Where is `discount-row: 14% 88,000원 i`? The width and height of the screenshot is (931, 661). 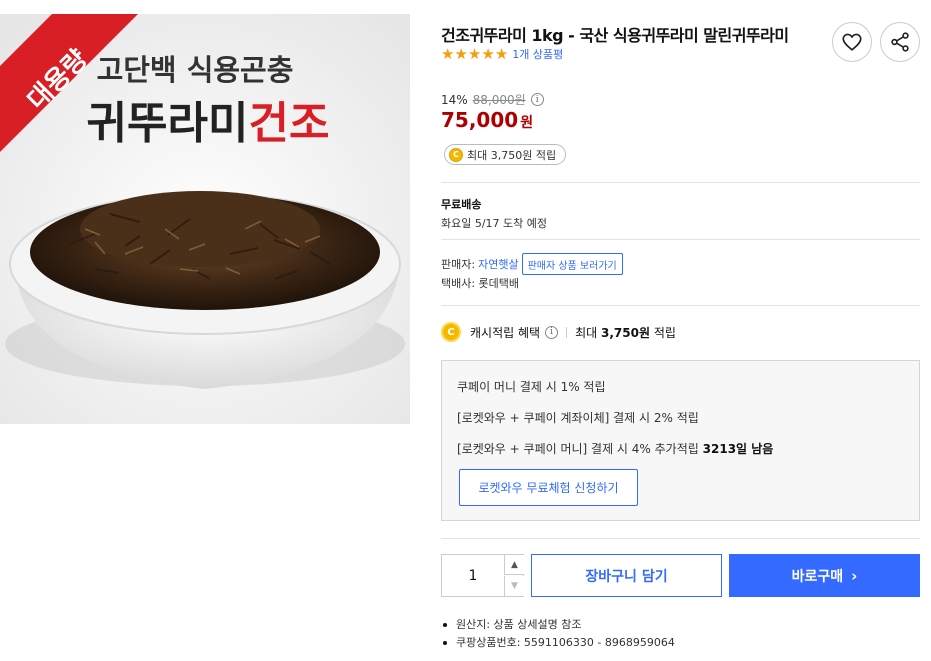
discount-row: 14% 88,000원 i is located at coordinates (492, 99).